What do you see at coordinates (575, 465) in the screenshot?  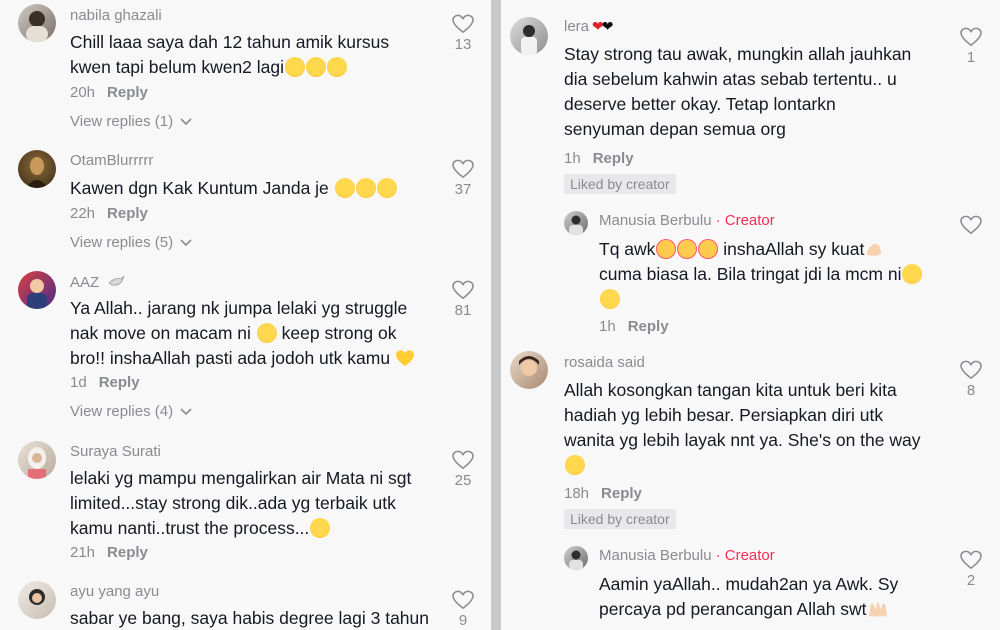 I see `smiling-face-emoji-icon` at bounding box center [575, 465].